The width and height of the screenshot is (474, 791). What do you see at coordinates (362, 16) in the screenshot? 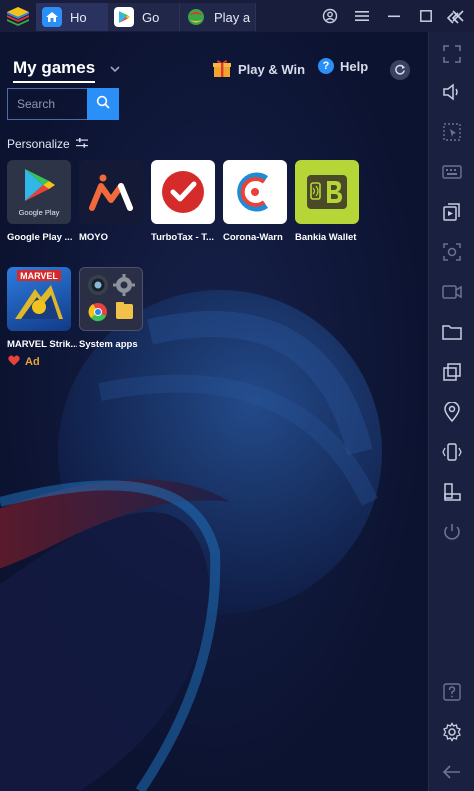
I see `menu-icon` at bounding box center [362, 16].